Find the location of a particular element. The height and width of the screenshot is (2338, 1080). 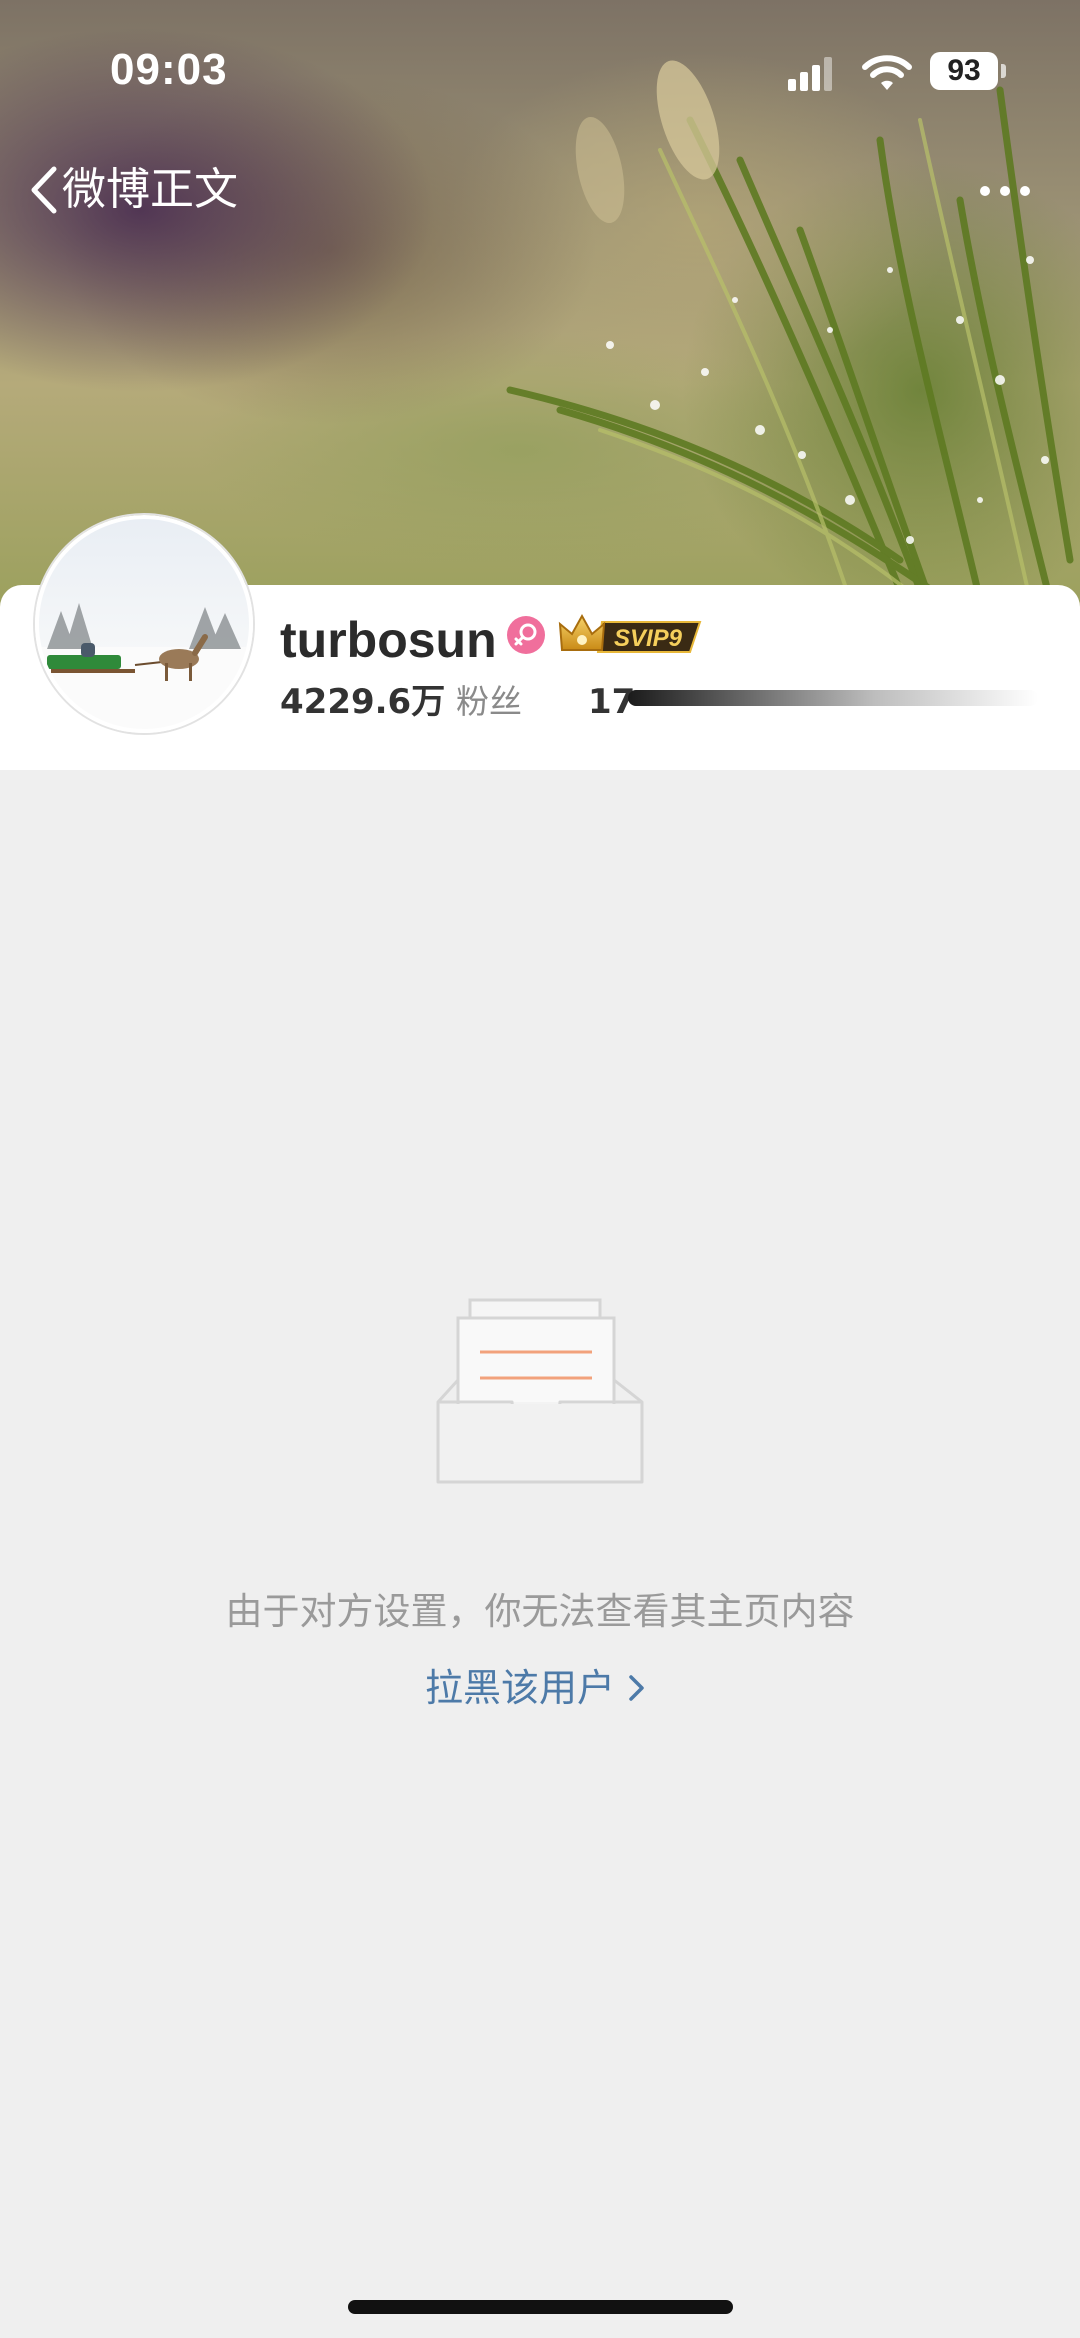

female-icon is located at coordinates (526, 635).